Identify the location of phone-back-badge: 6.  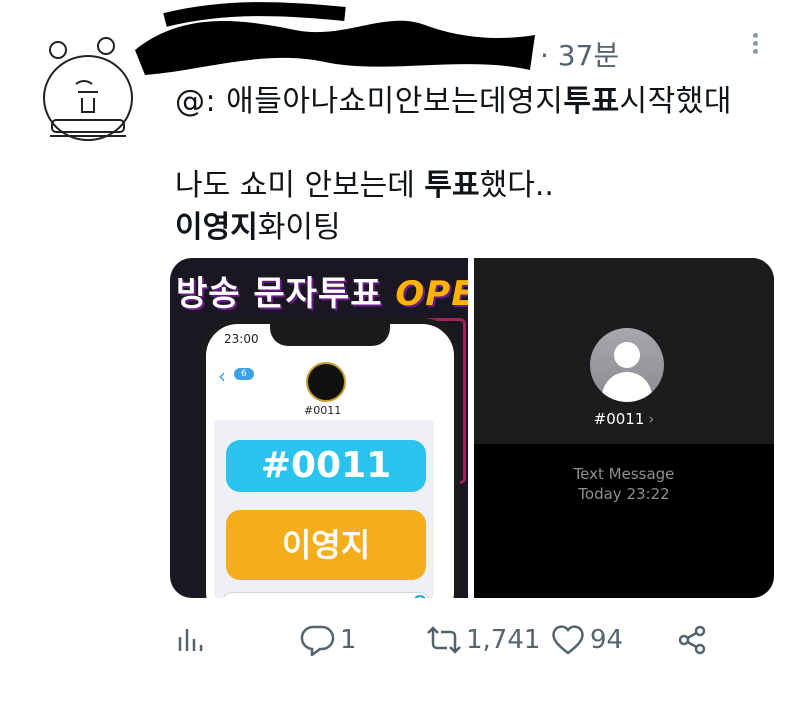
(244, 374).